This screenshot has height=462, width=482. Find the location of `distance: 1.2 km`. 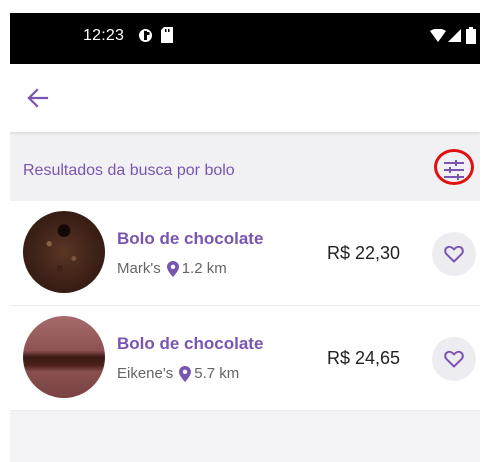

distance: 1.2 km is located at coordinates (204, 268).